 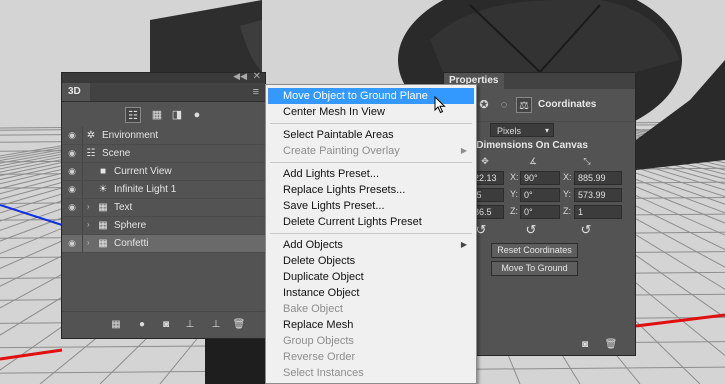 What do you see at coordinates (257, 76) in the screenshot?
I see `close-icon: ✕` at bounding box center [257, 76].